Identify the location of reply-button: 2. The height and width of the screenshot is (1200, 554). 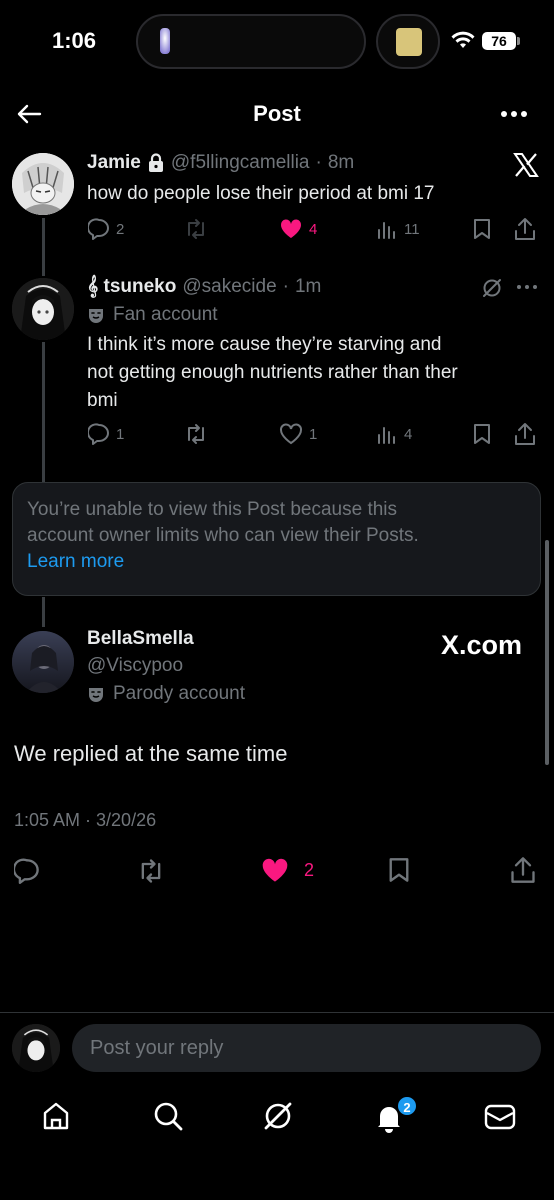
(106, 229).